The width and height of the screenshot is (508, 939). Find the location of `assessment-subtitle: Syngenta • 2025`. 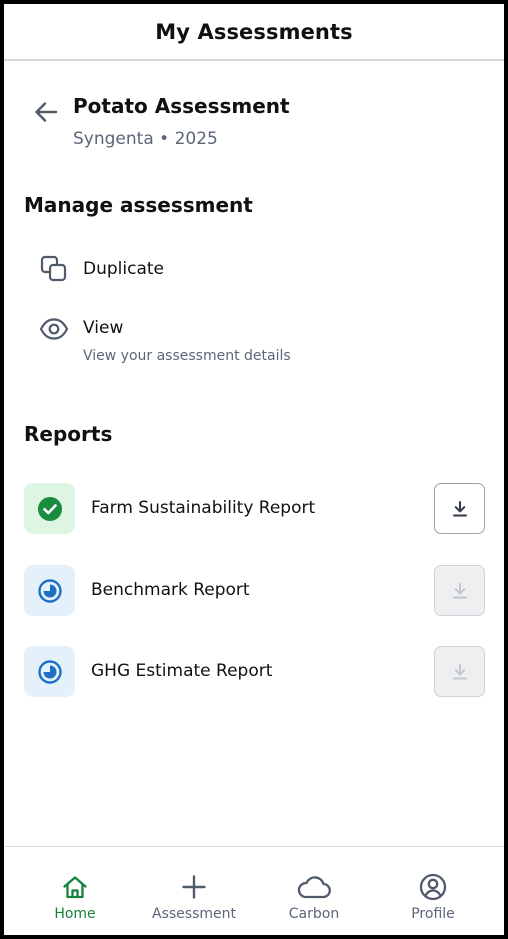

assessment-subtitle: Syngenta • 2025 is located at coordinates (145, 139).